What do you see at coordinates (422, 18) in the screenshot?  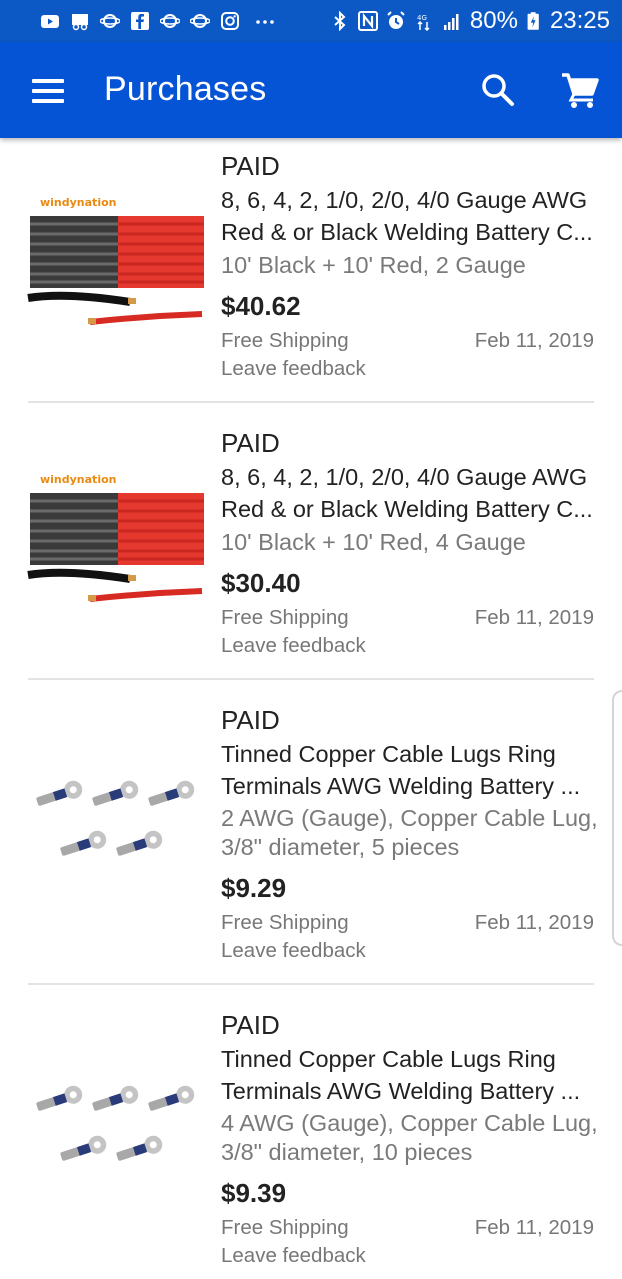 I see `svg-text: 4G` at bounding box center [422, 18].